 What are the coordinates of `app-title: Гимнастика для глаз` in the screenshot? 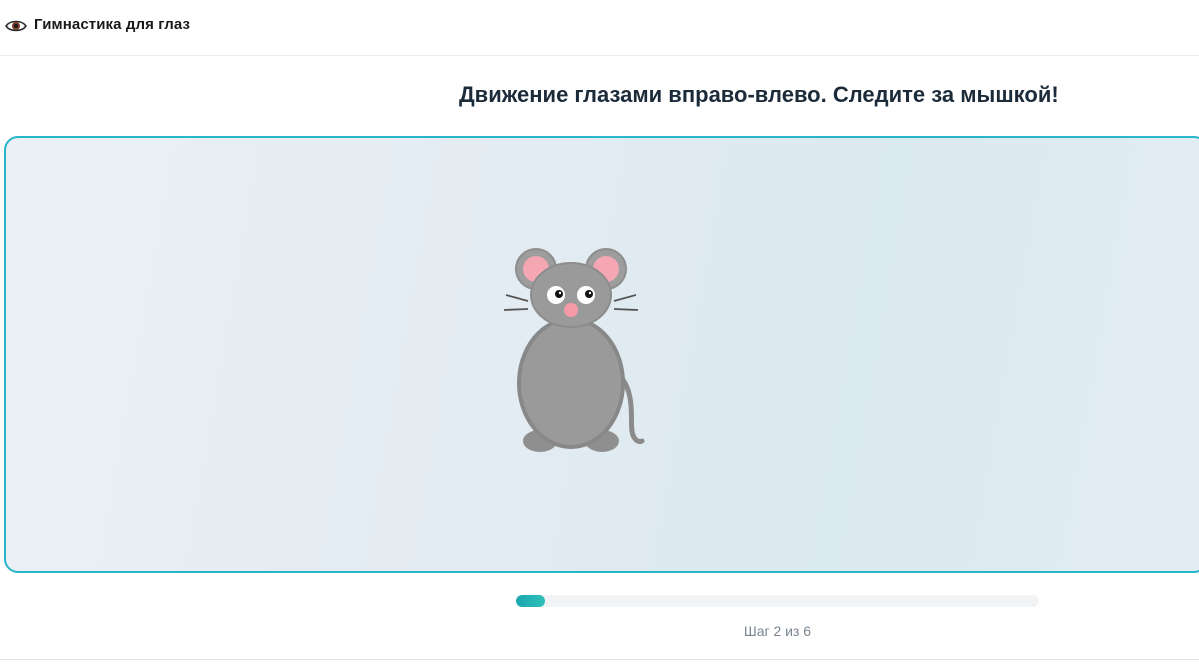 It's located at (112, 24).